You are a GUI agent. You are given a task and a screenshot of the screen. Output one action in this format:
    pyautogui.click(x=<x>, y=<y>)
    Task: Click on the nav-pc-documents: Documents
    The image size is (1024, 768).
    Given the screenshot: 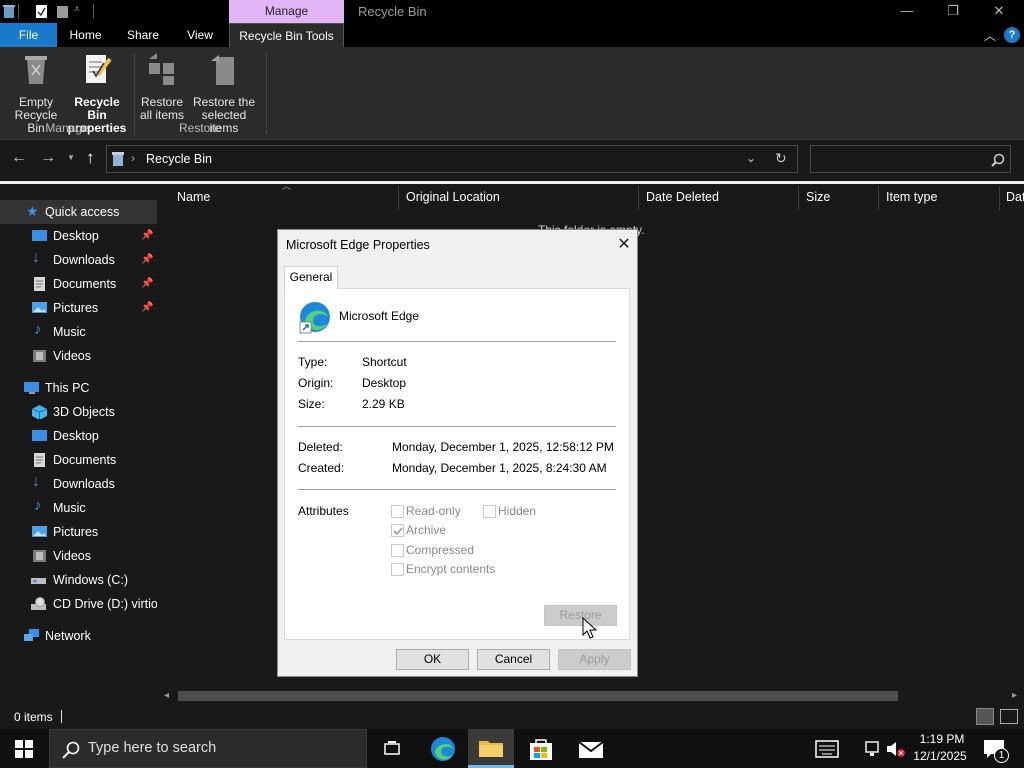 What is the action you would take?
    pyautogui.click(x=78, y=460)
    